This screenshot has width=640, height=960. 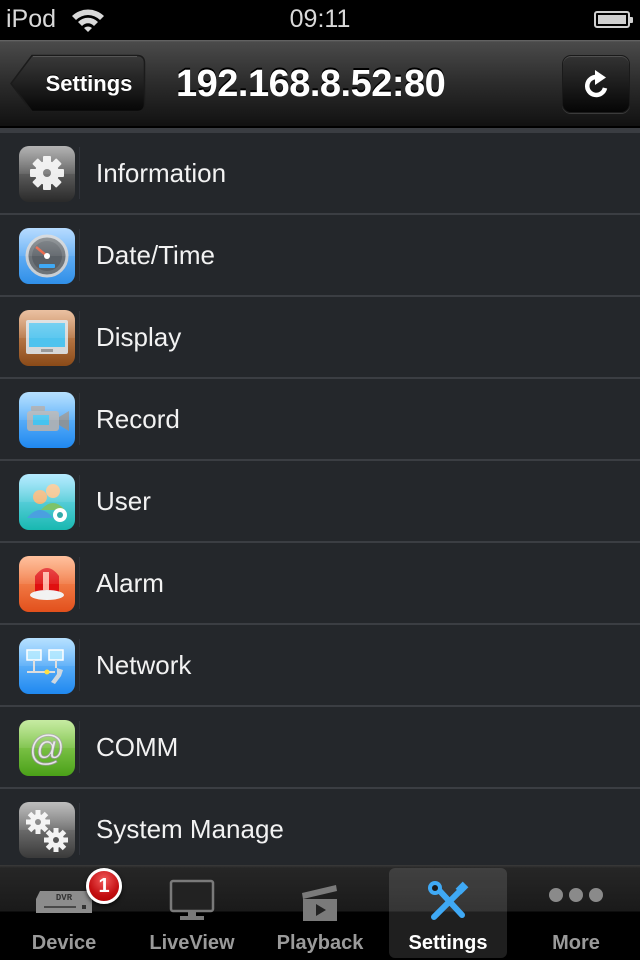 What do you see at coordinates (64, 943) in the screenshot?
I see `tab-label: Device` at bounding box center [64, 943].